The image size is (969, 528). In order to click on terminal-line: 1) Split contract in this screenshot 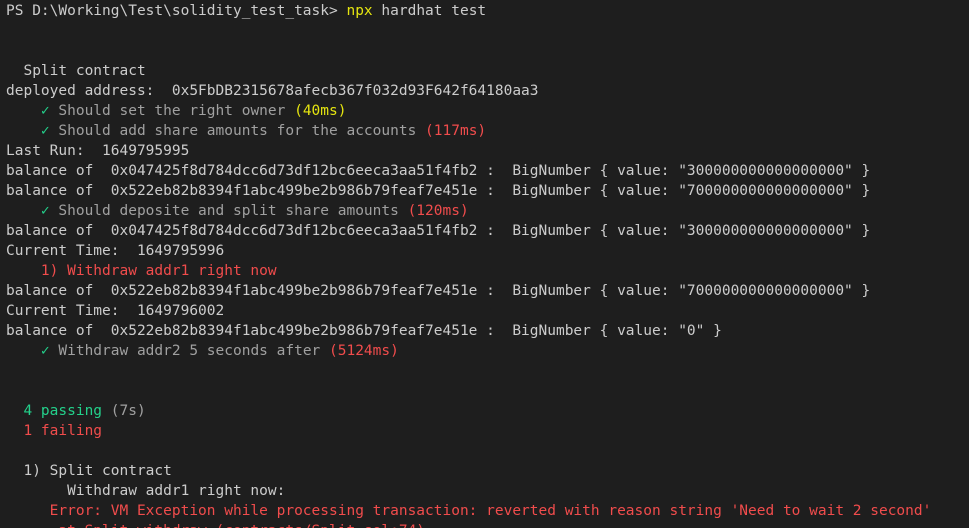, I will do `click(89, 471)`.